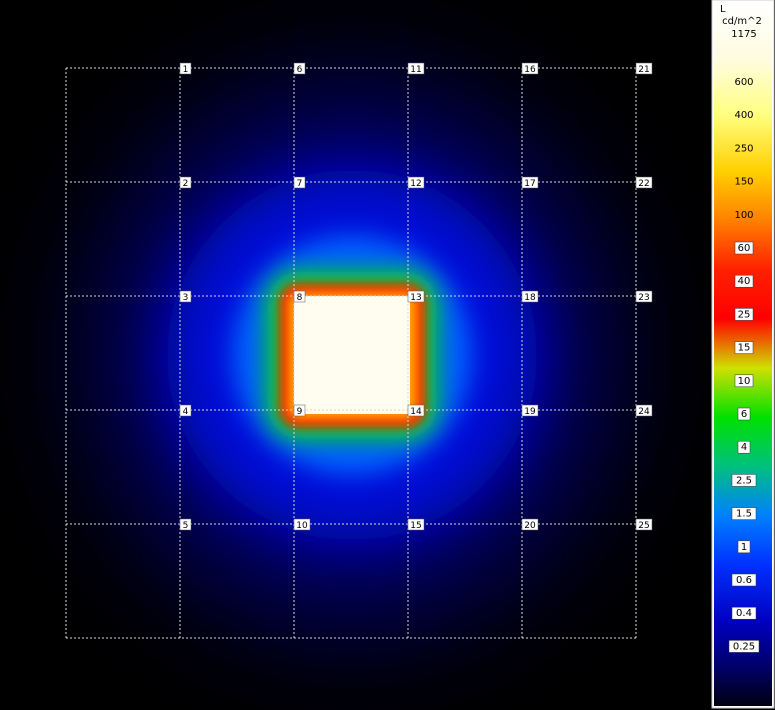 This screenshot has height=710, width=775. I want to click on legend-tick-label: 0.25, so click(744, 646).